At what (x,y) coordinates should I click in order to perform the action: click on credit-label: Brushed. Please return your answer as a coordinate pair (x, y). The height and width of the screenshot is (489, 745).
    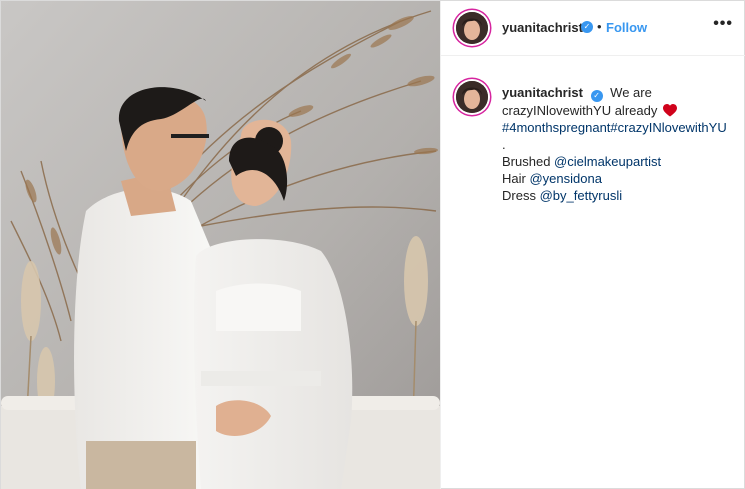
    Looking at the image, I should click on (526, 161).